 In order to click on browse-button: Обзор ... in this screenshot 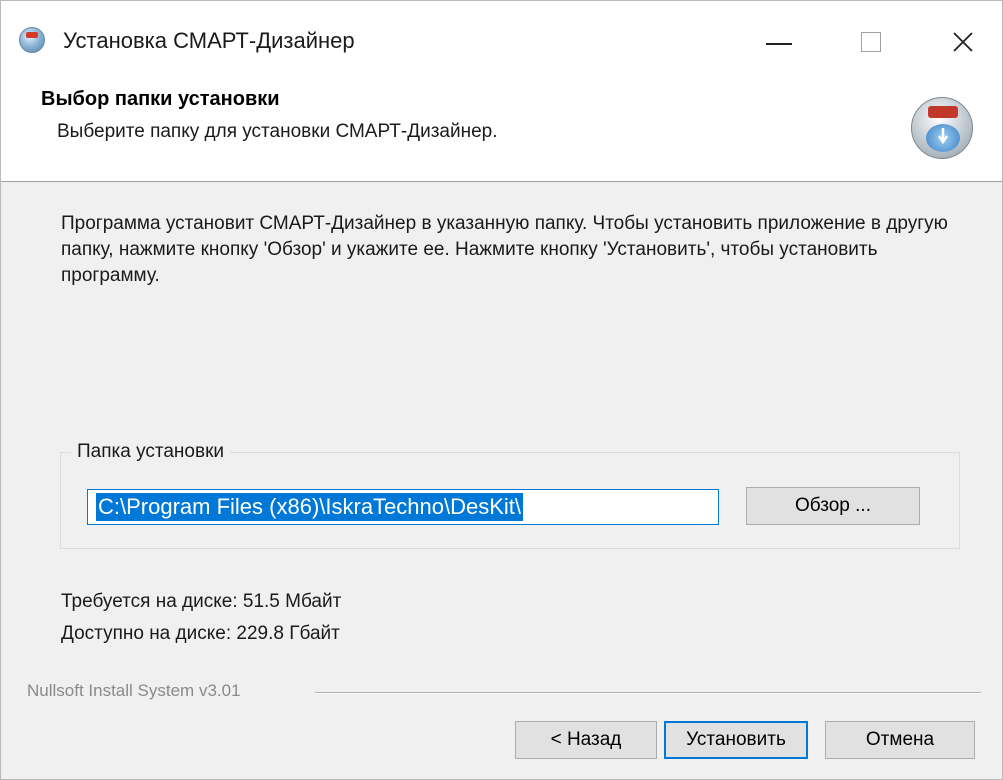, I will do `click(833, 506)`.